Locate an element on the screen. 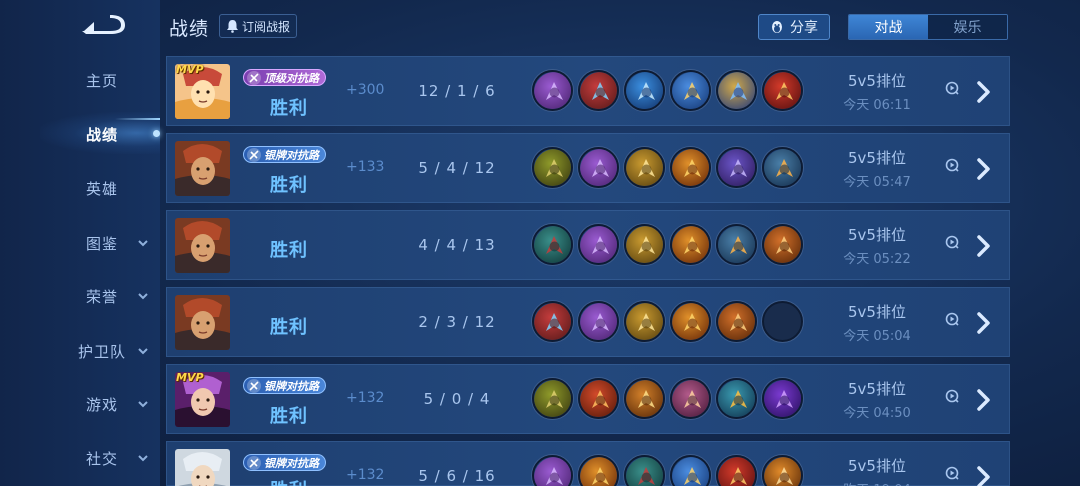 The image size is (1080, 486). match-row: 银牌对抗路 胜利 +132 5 / 6 / 16 is located at coordinates (588, 463).